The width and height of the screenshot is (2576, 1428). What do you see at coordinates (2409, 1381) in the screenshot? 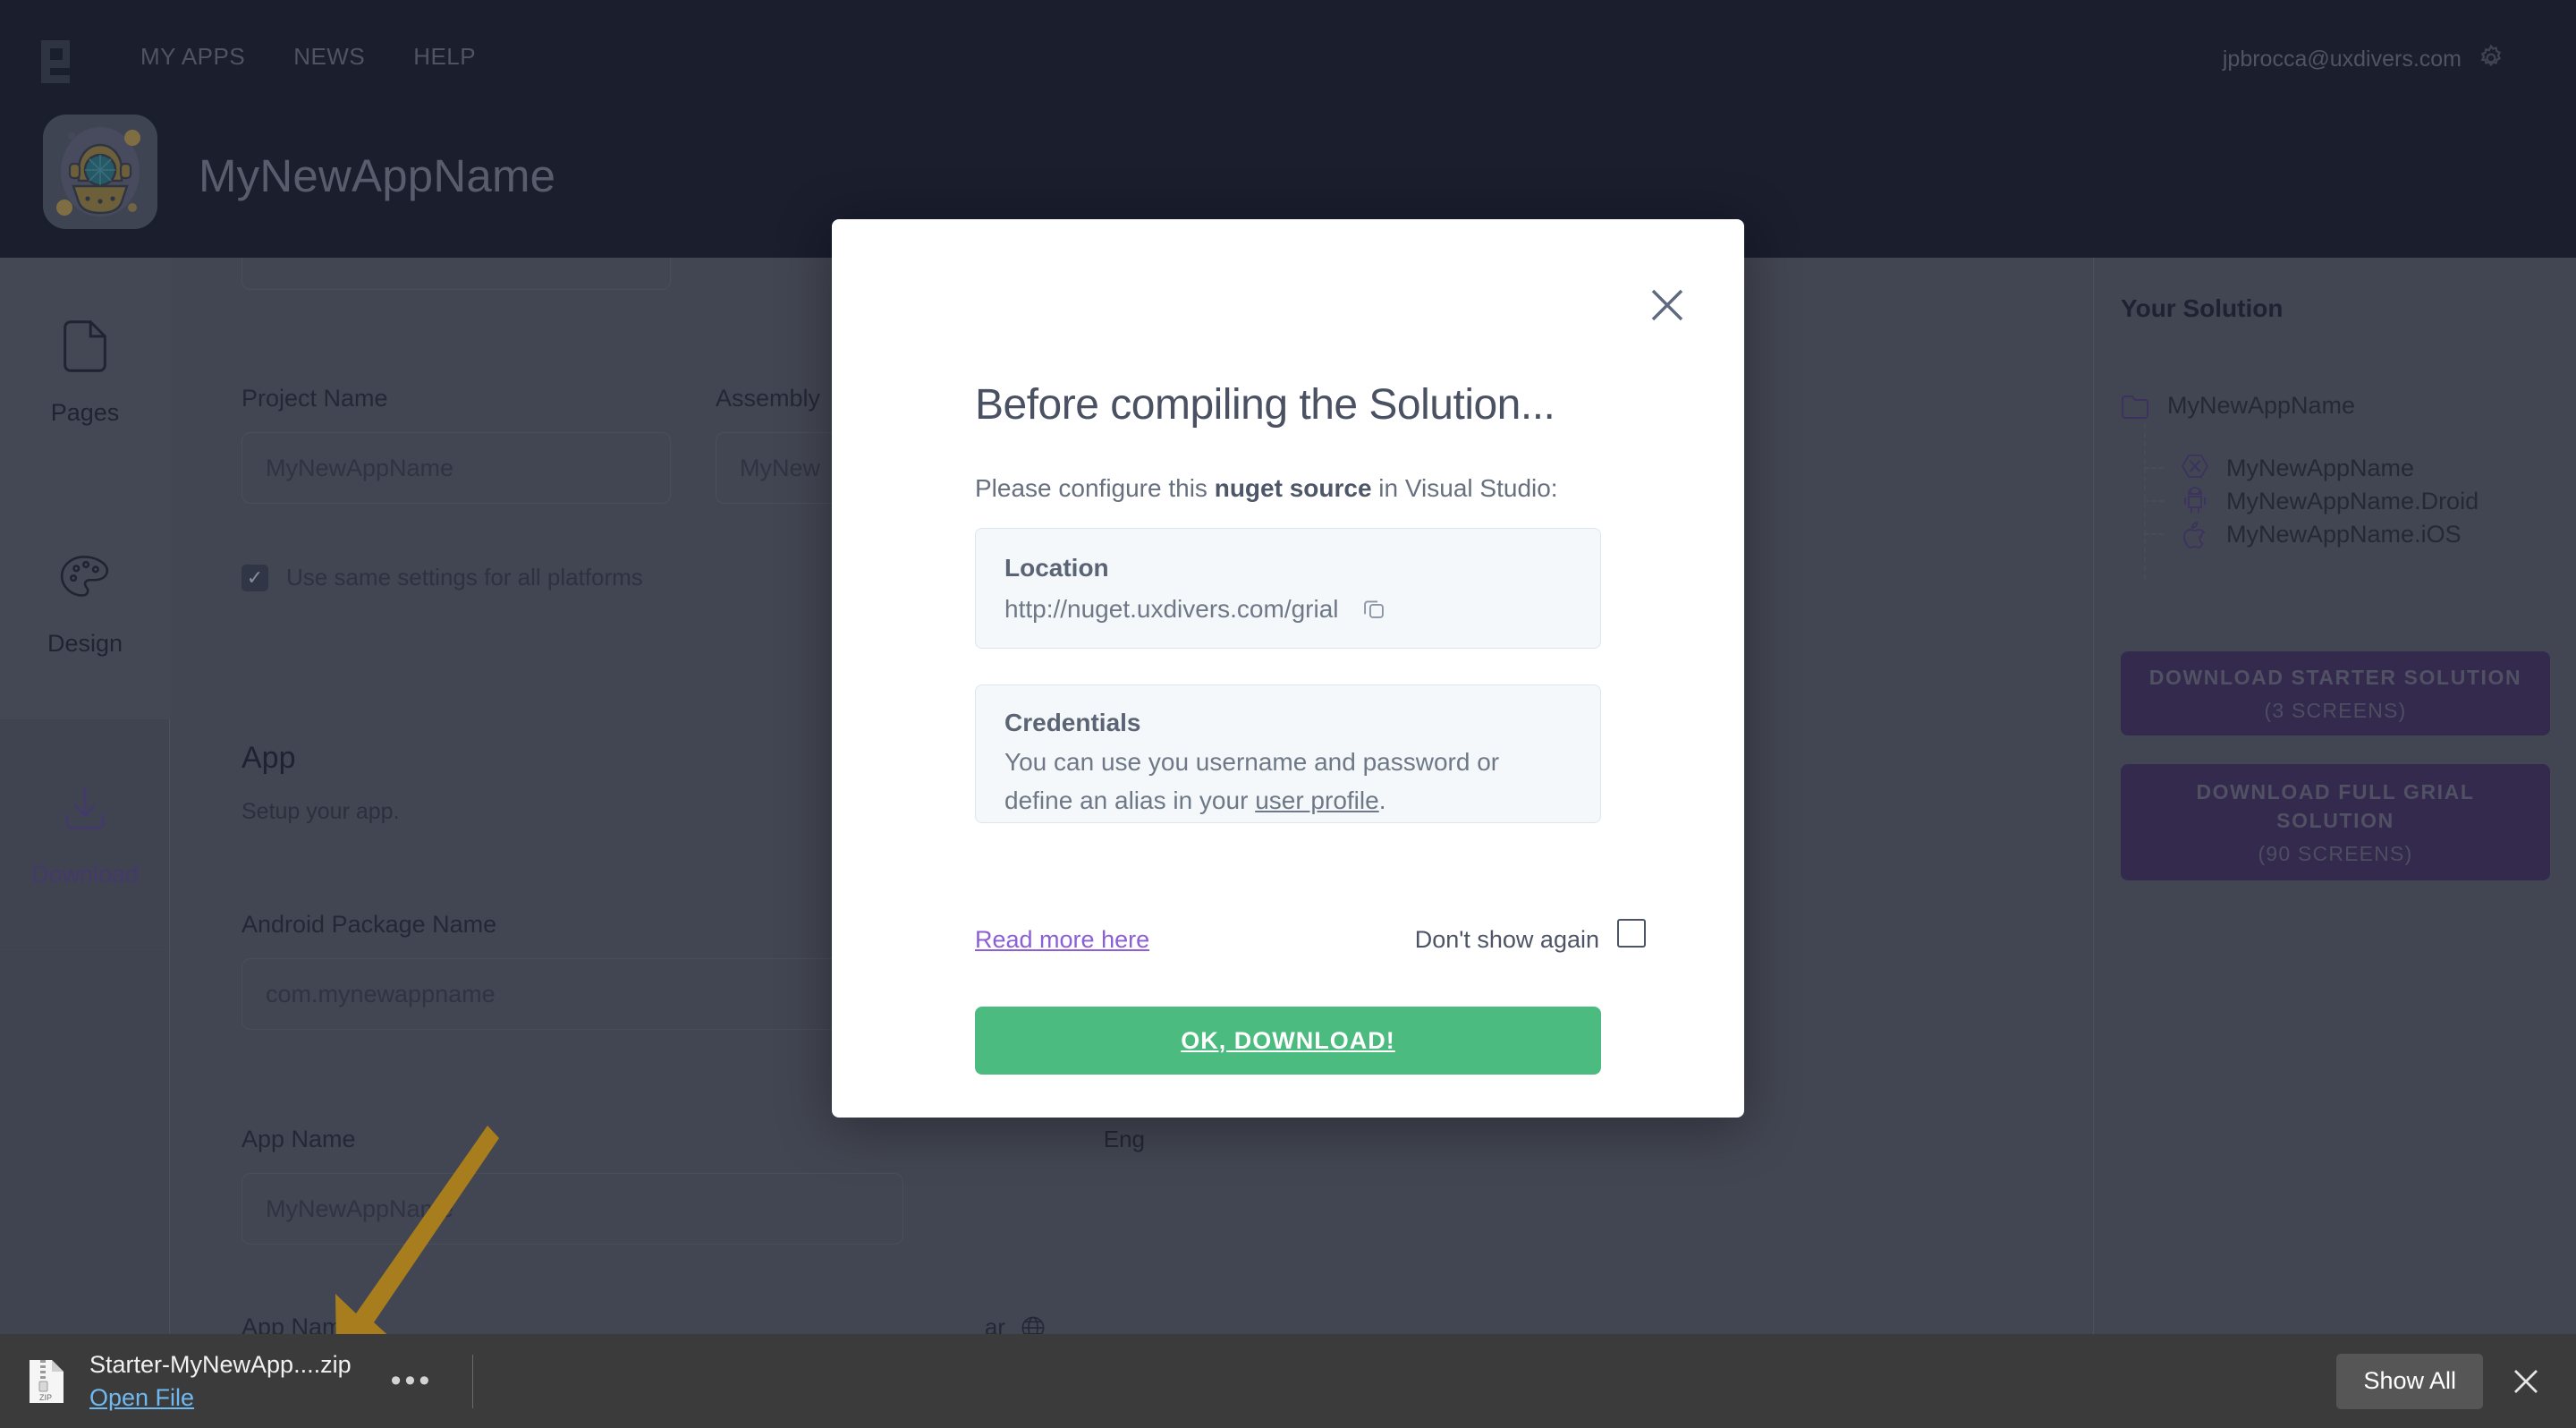
I see `show-all-button: Show All` at bounding box center [2409, 1381].